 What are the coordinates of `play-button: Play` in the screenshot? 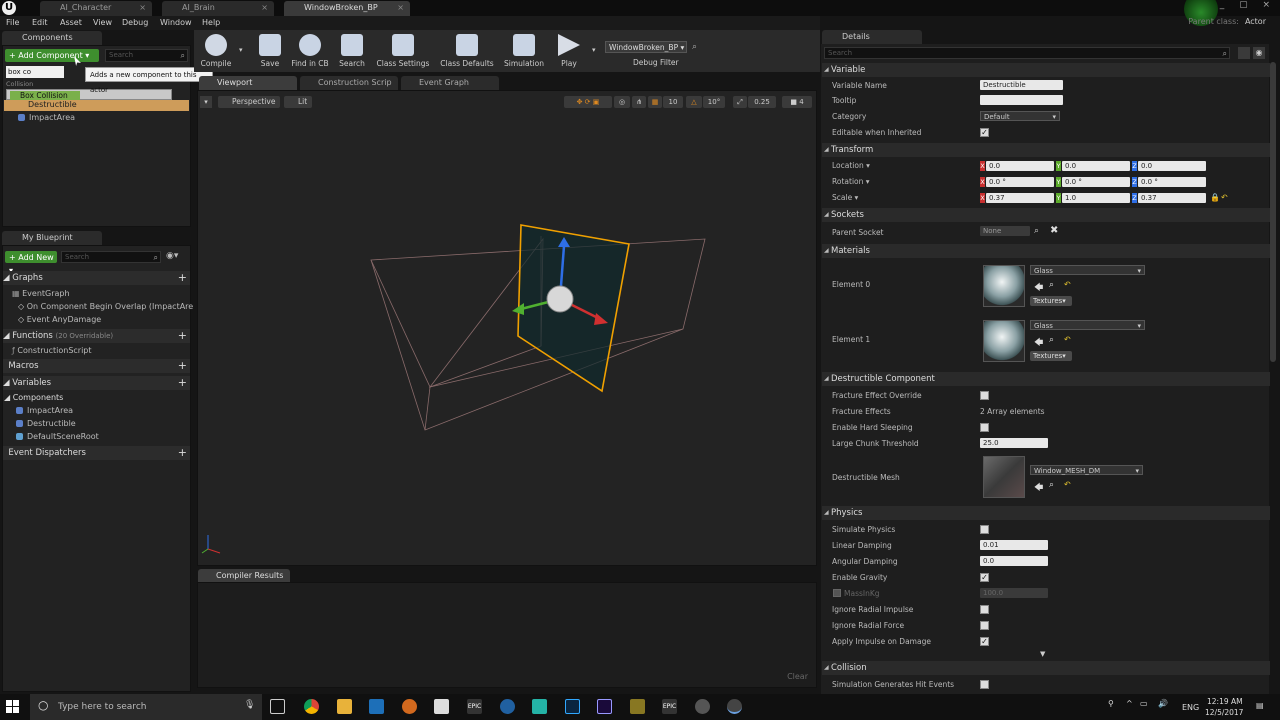 It's located at (569, 51).